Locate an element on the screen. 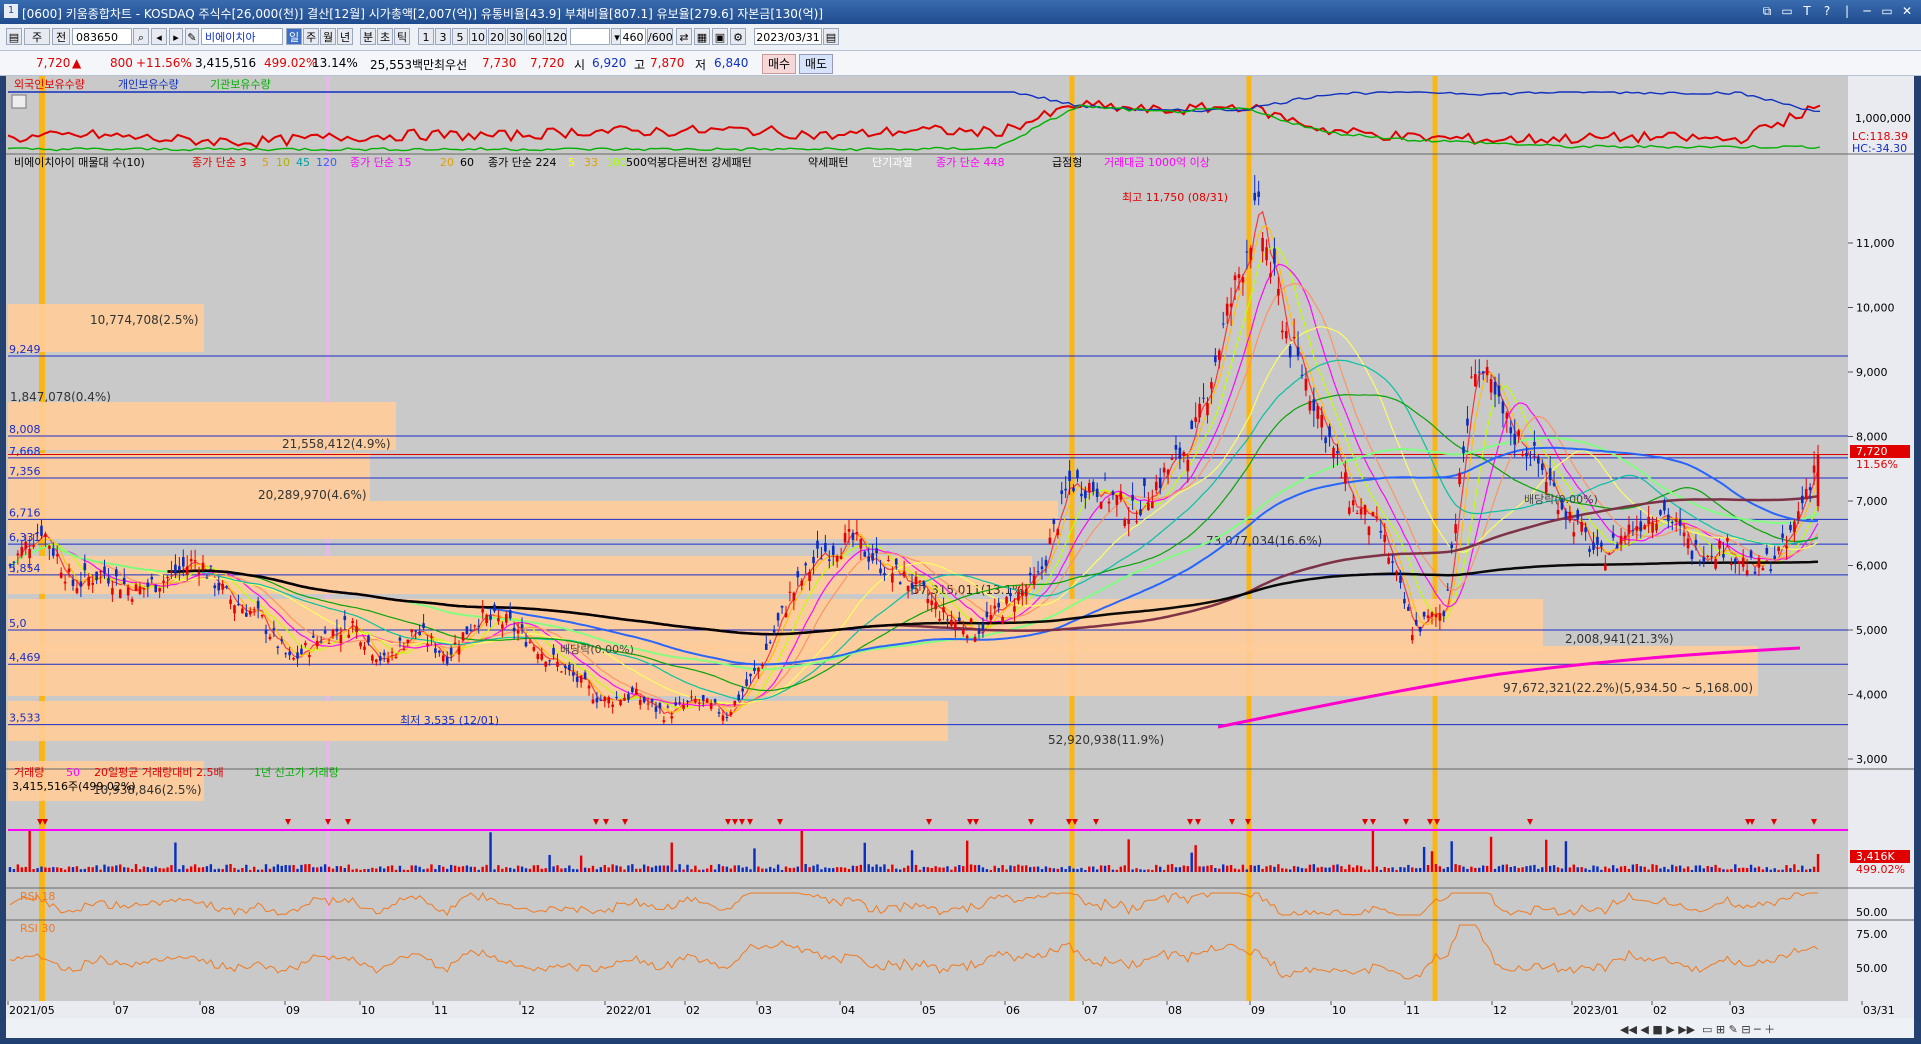 This screenshot has width=1921, height=1044. count-input: 460 is located at coordinates (633, 36).